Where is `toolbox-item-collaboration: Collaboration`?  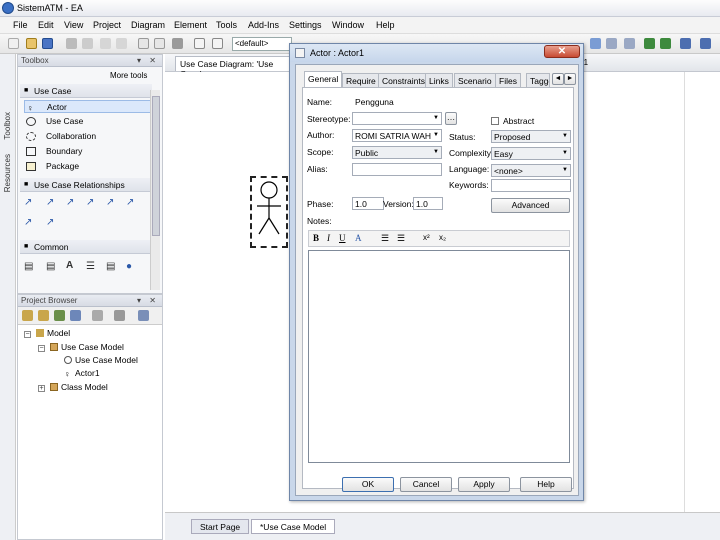
toolbox-item-collaboration: Collaboration is located at coordinates (88, 136).